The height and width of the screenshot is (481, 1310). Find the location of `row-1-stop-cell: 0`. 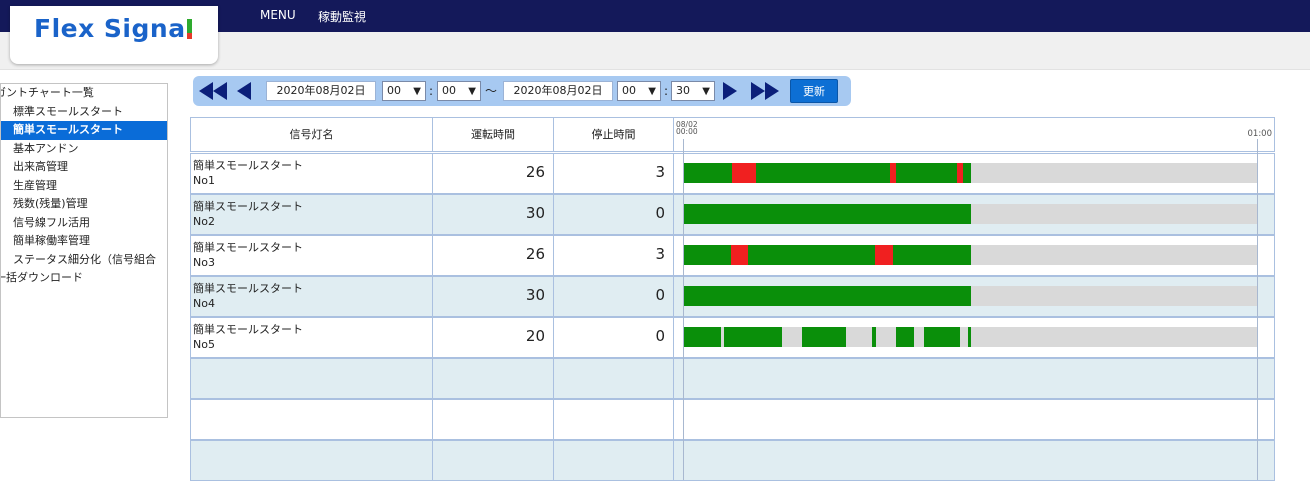

row-1-stop-cell: 0 is located at coordinates (613, 214).